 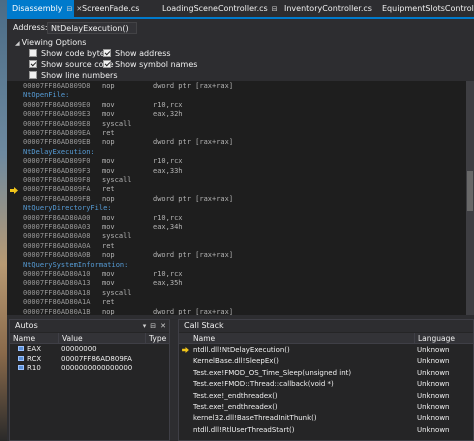 I want to click on tab-inventorycontroller: InventoryController.cs, so click(x=325, y=8).